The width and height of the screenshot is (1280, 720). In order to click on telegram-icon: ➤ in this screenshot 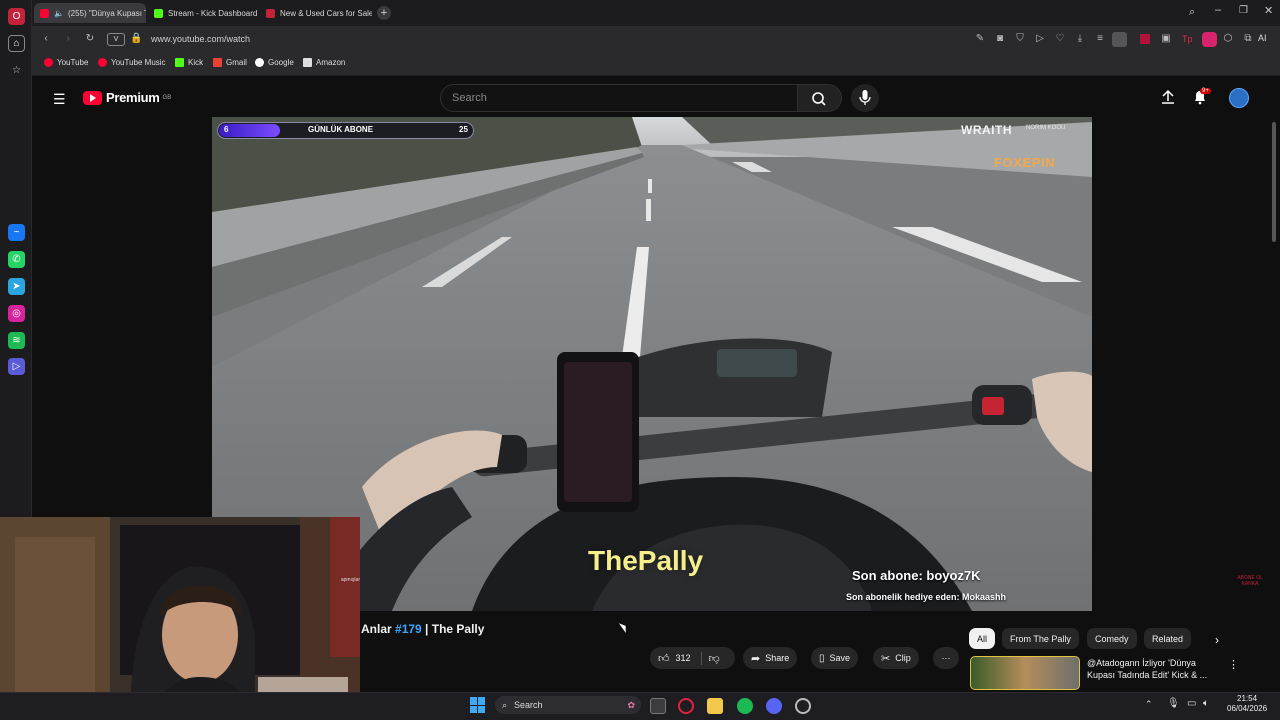, I will do `click(16, 286)`.